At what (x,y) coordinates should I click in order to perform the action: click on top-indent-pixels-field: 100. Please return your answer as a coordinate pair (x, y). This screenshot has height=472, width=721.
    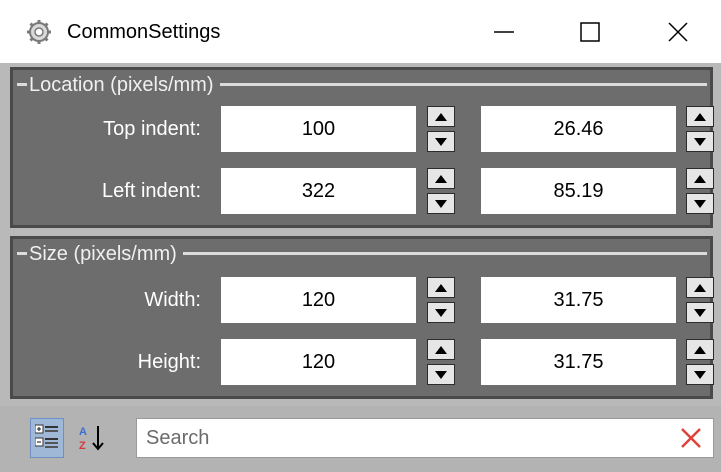
    Looking at the image, I should click on (318, 129).